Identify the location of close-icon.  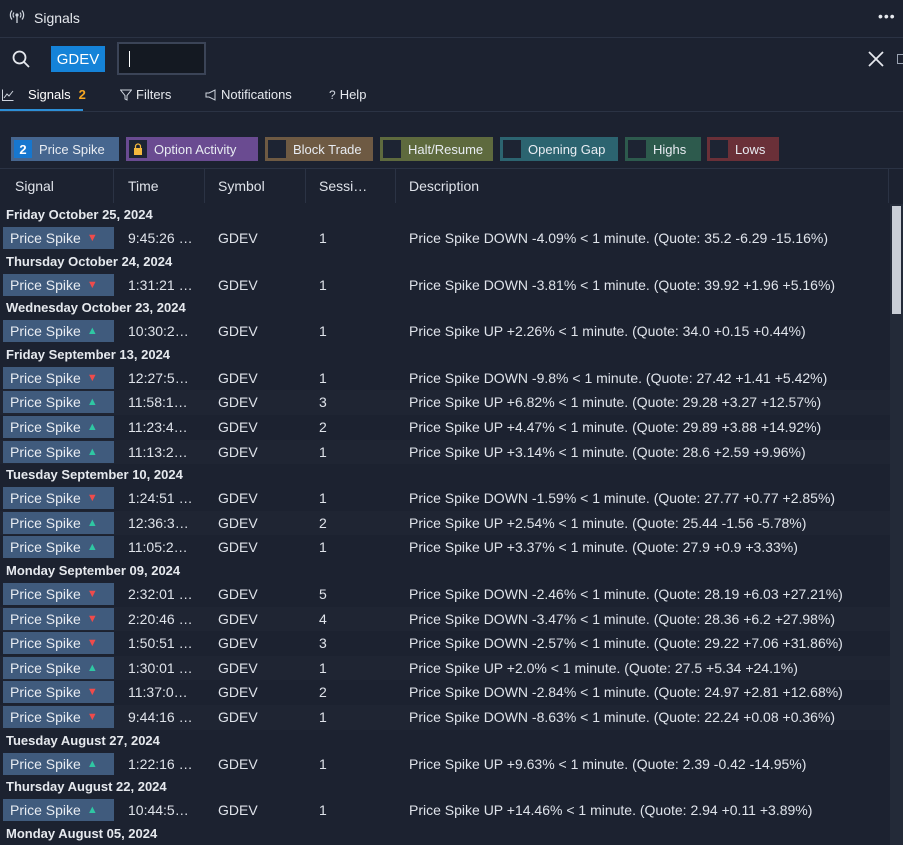
(876, 59).